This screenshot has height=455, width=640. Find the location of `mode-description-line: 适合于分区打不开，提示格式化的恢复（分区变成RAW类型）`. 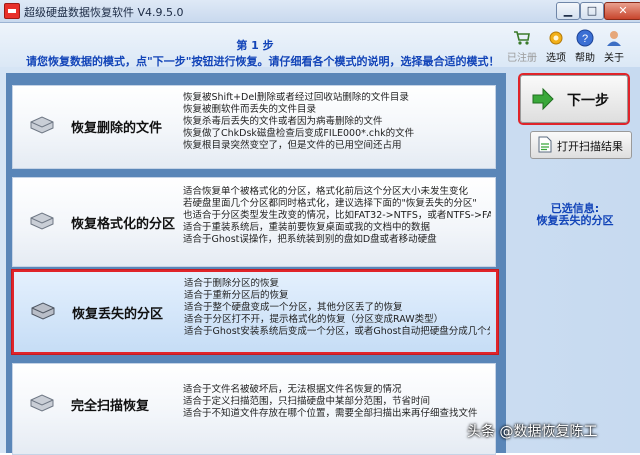

mode-description-line: 适合于分区打不开，提示格式化的恢复（分区变成RAW类型） is located at coordinates (314, 319).